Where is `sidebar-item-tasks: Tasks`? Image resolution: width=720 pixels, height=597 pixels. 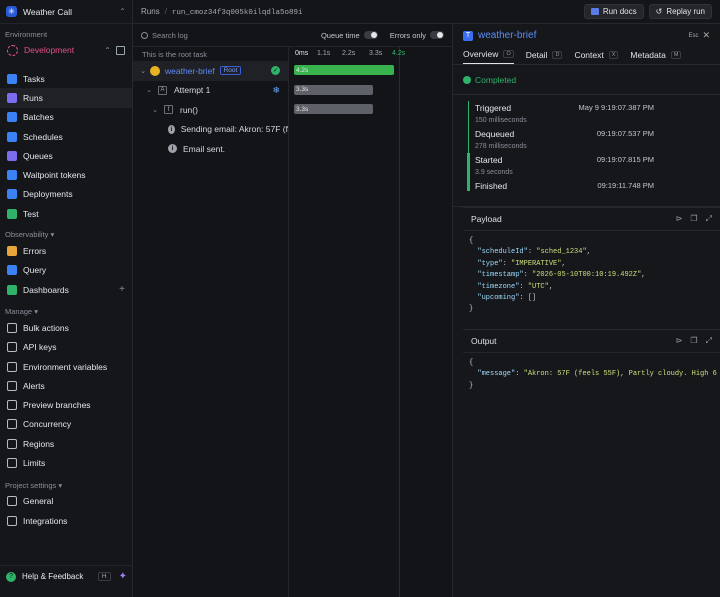
sidebar-item-tasks: Tasks is located at coordinates (66, 78).